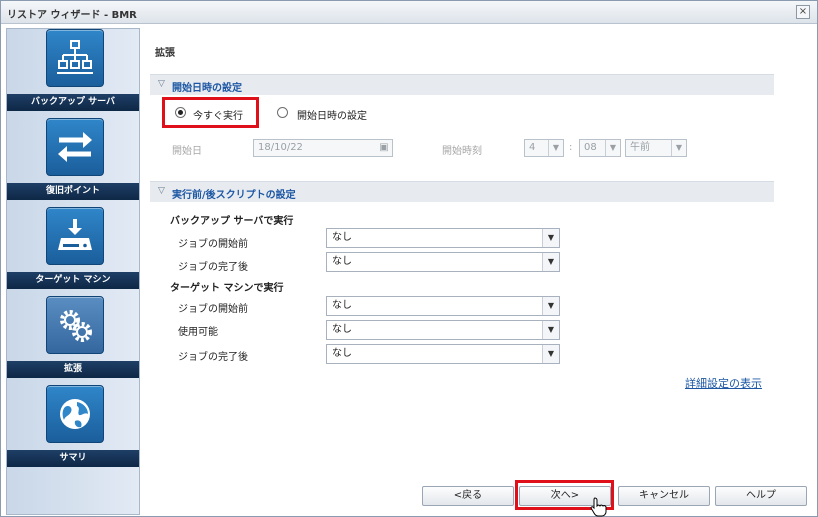 The image size is (818, 517). I want to click on tm-after-select: なし ▼, so click(443, 354).